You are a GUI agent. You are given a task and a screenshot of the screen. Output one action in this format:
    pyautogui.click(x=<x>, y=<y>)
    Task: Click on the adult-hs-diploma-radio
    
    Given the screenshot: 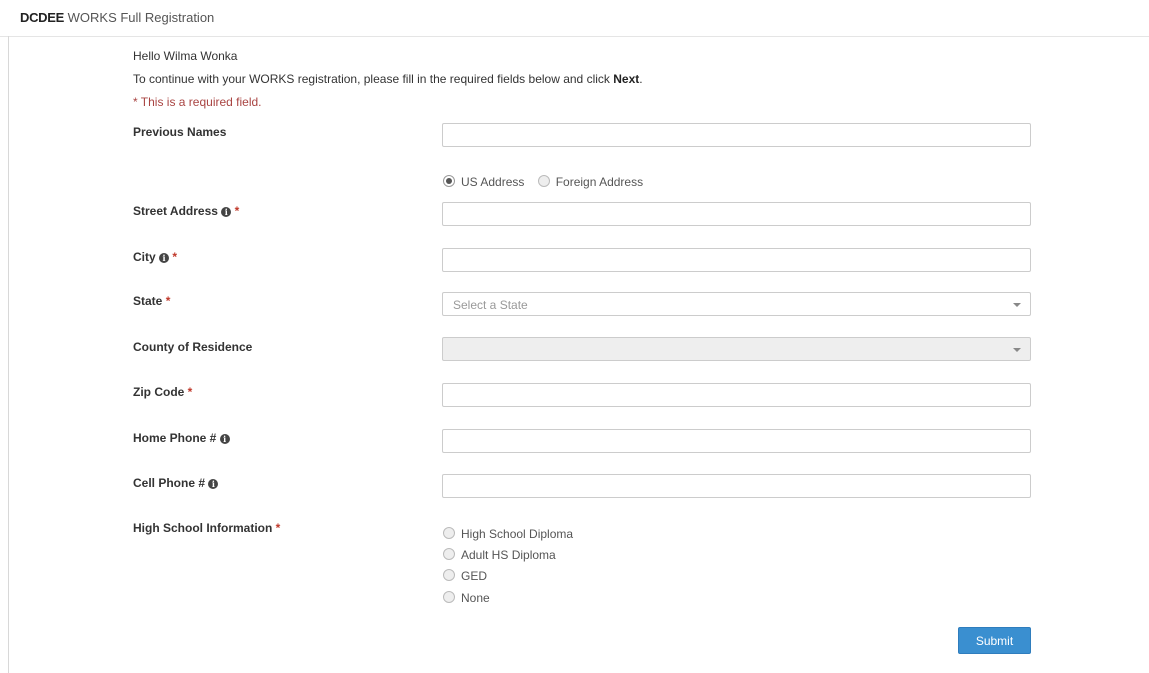 What is the action you would take?
    pyautogui.click(x=449, y=554)
    